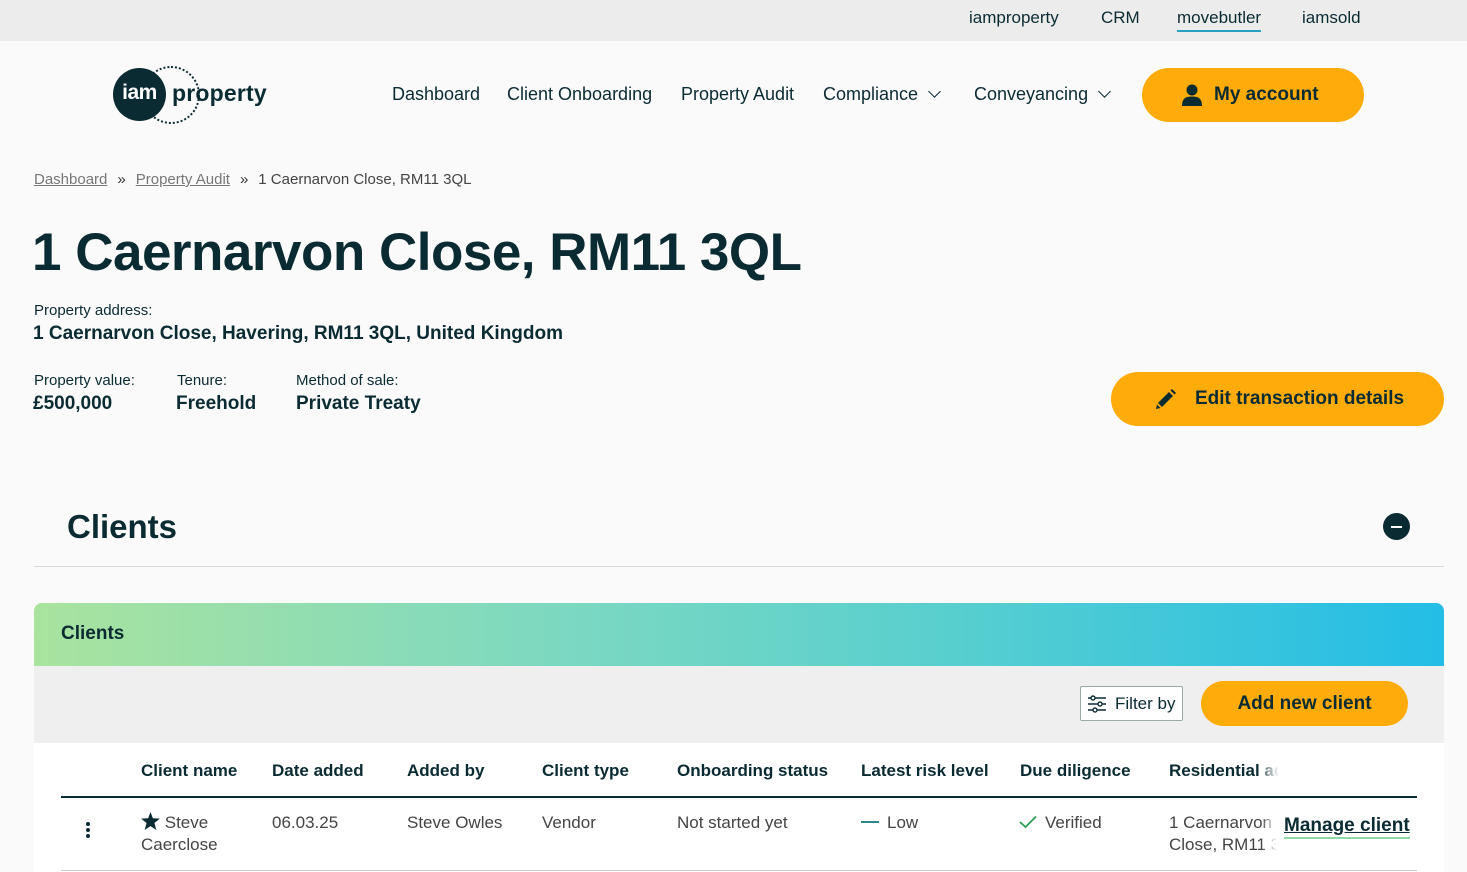  Describe the element at coordinates (202, 380) in the screenshot. I see `tenure-label: Tenure:` at that location.